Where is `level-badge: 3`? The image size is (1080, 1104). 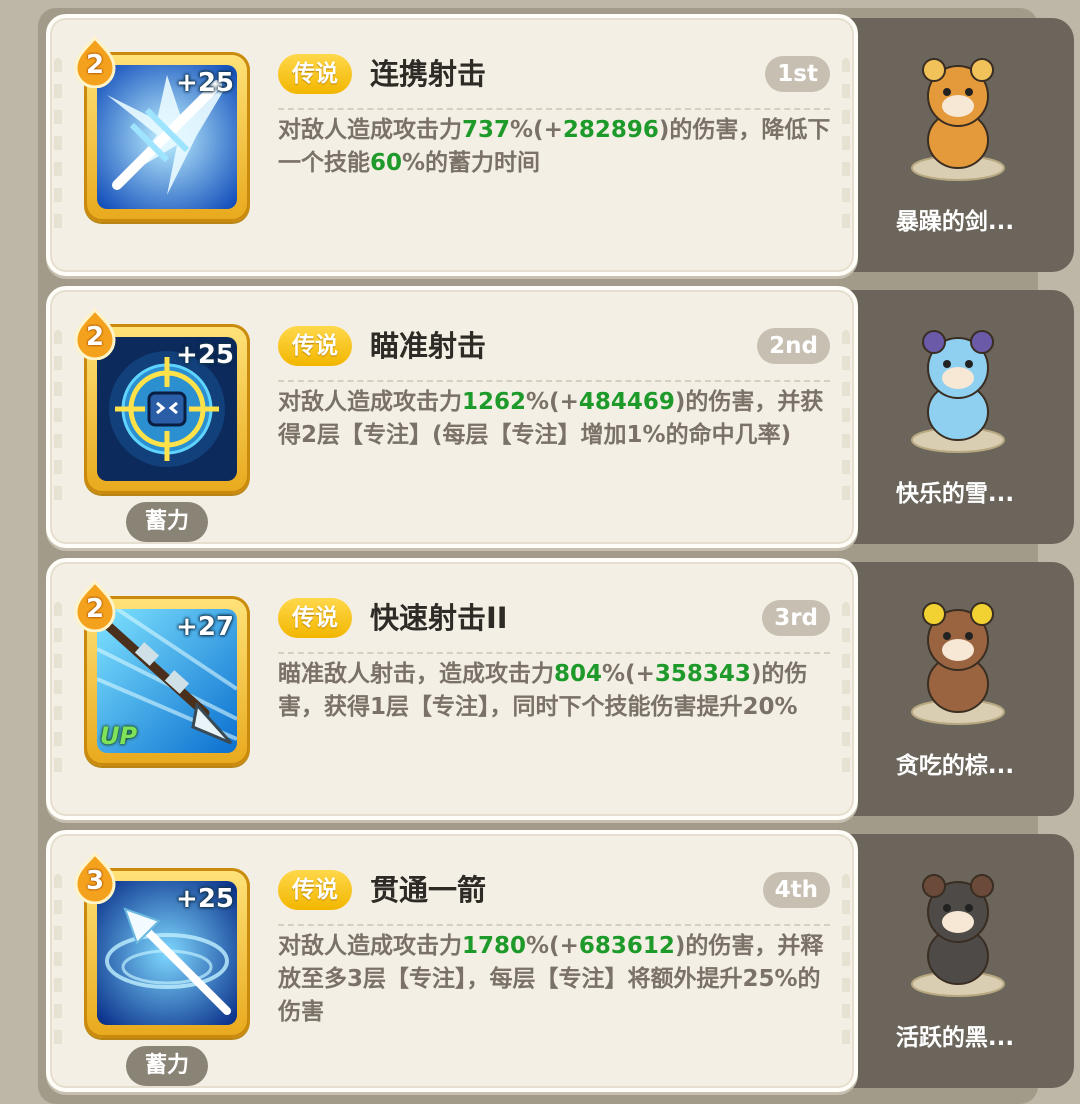
level-badge: 3 is located at coordinates (95, 878).